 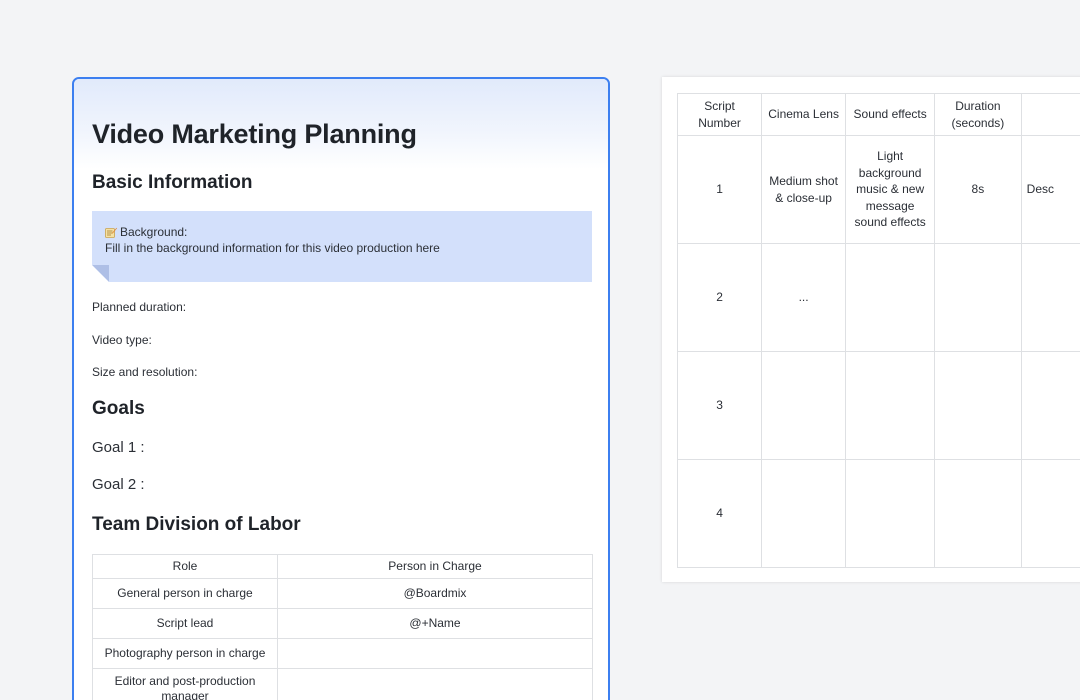 What do you see at coordinates (185, 566) in the screenshot?
I see `team-header-role: Role` at bounding box center [185, 566].